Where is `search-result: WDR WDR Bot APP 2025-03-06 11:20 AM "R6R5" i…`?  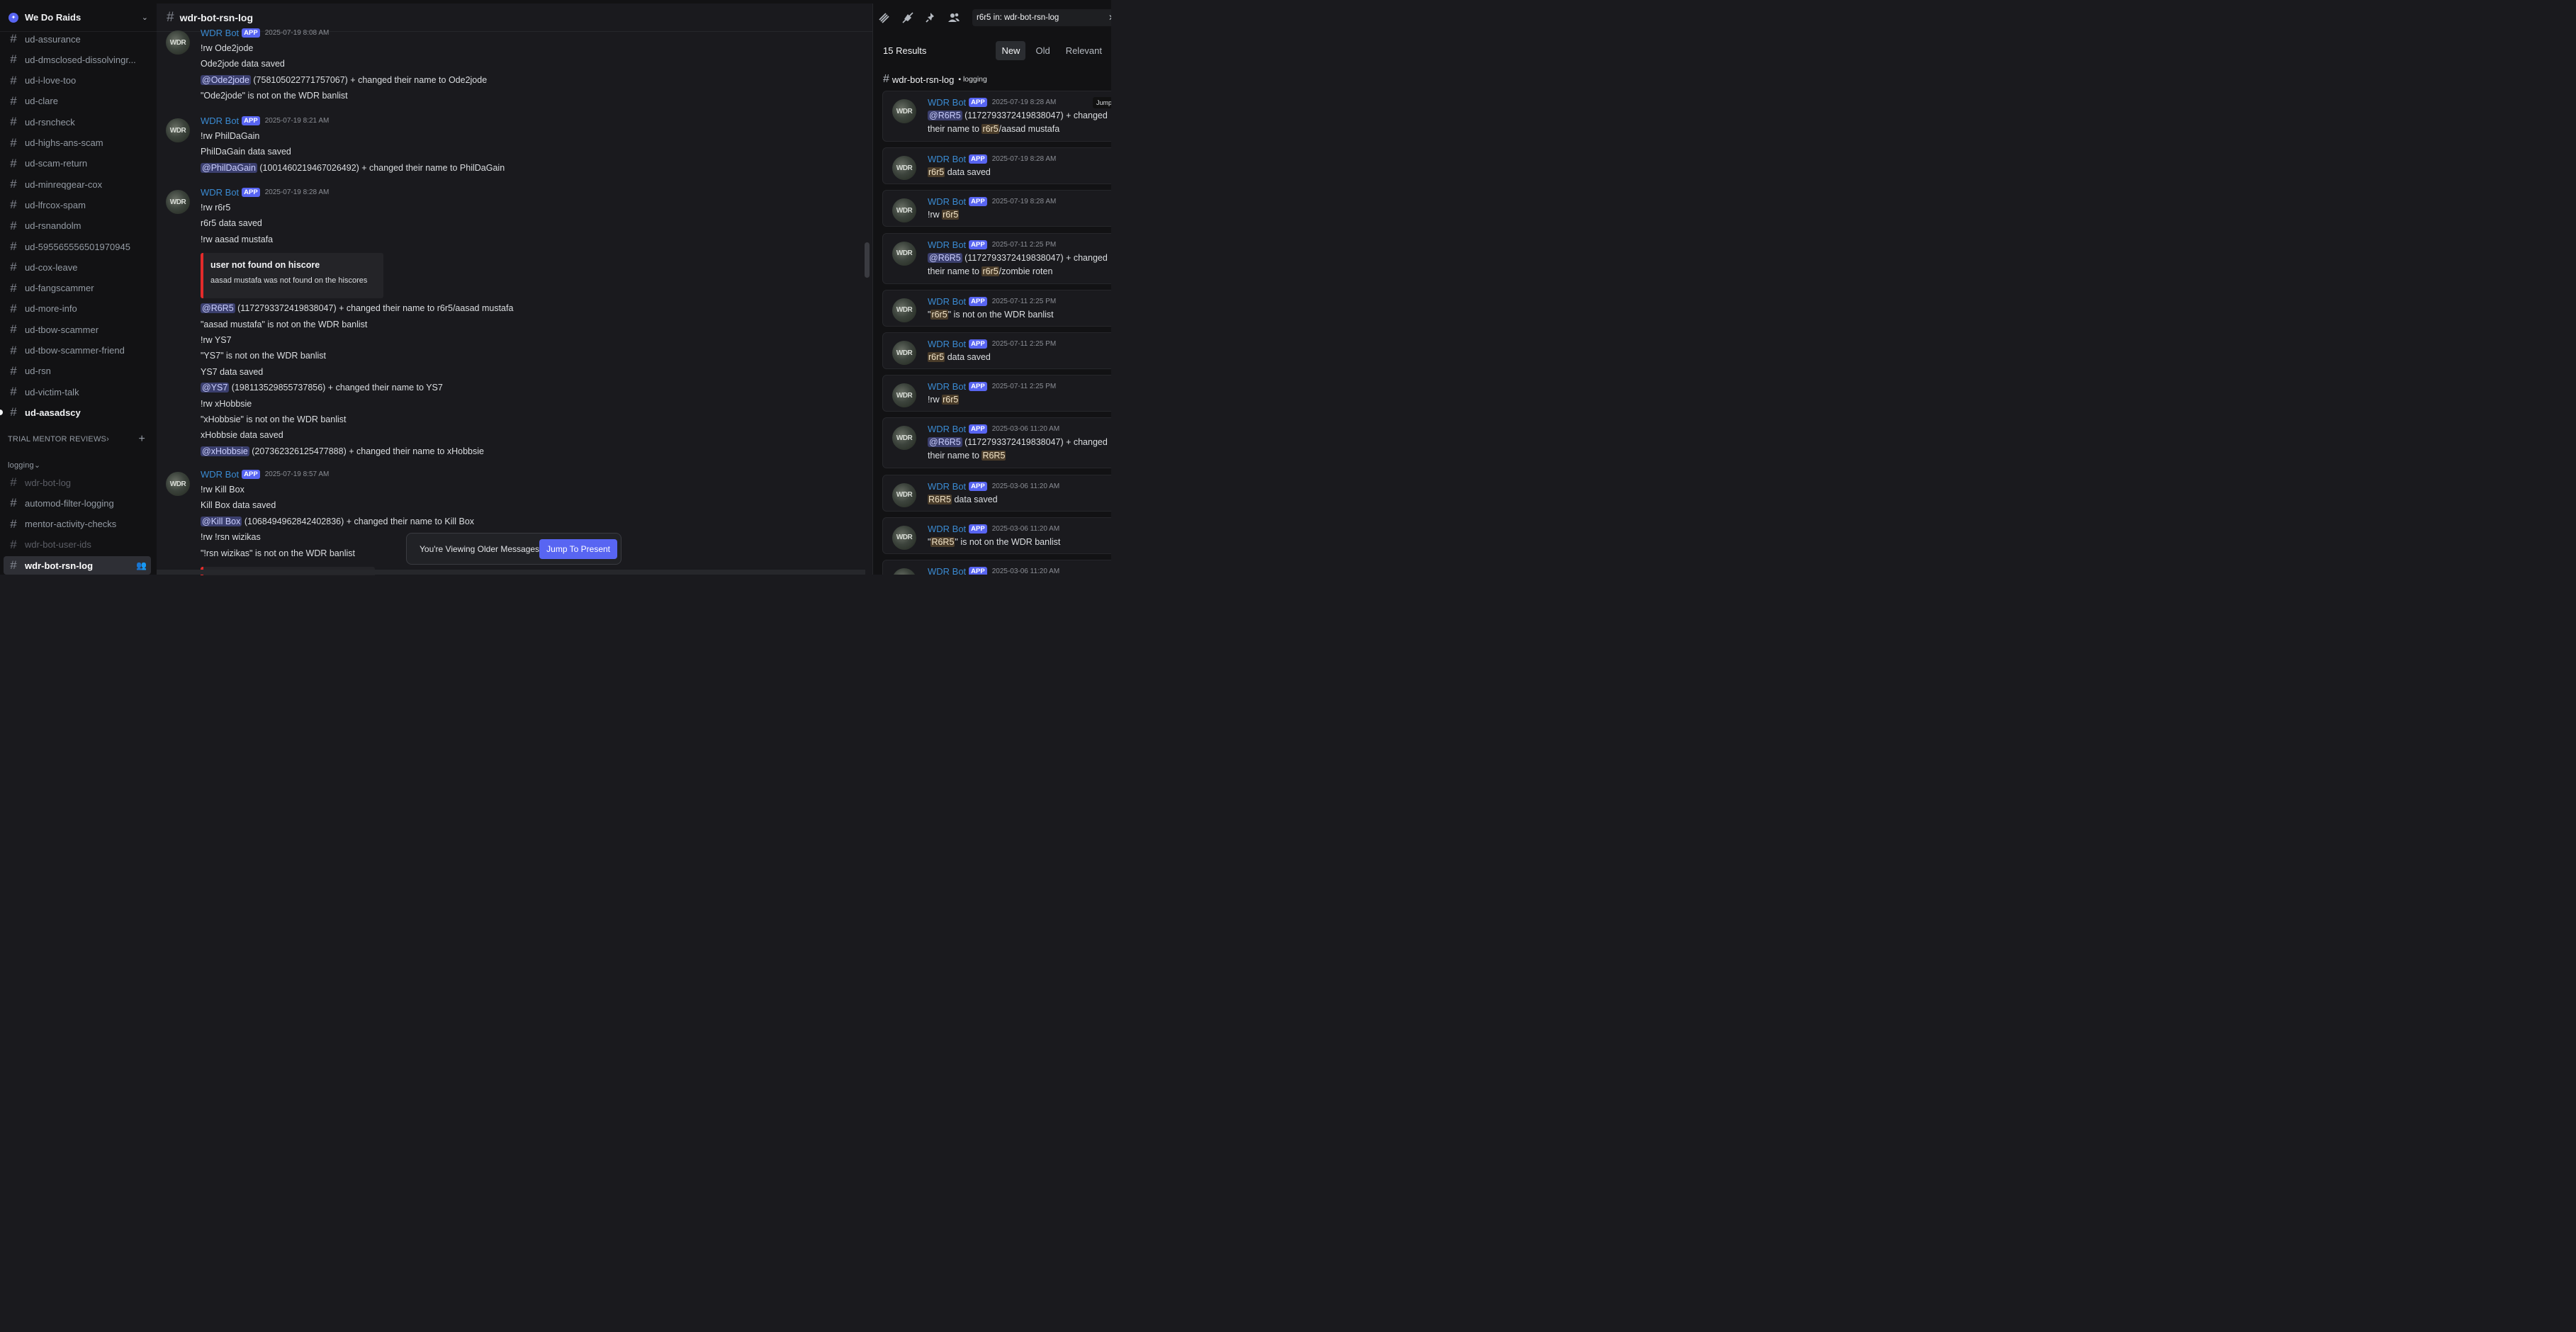 search-result: WDR WDR Bot APP 2025-03-06 11:20 AM "R6R5" i… is located at coordinates (996, 535).